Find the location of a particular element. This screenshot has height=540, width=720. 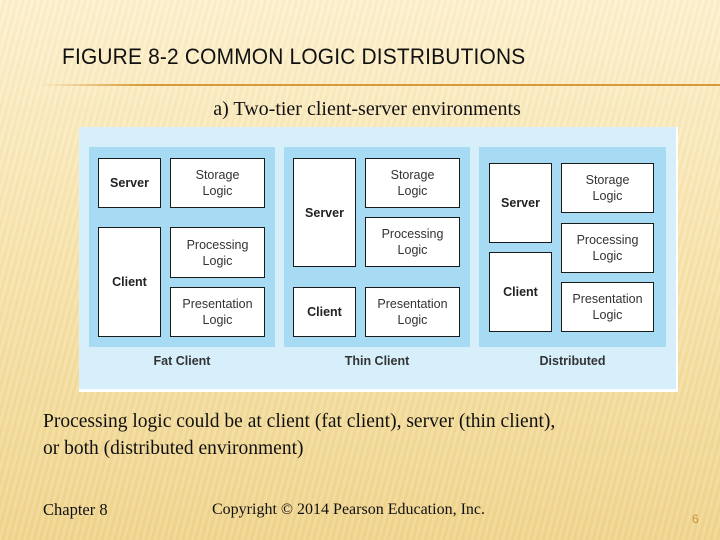

slide-title: FIGURE 8-2 COMMON LOGIC DISTRIBUTIONS is located at coordinates (294, 56).